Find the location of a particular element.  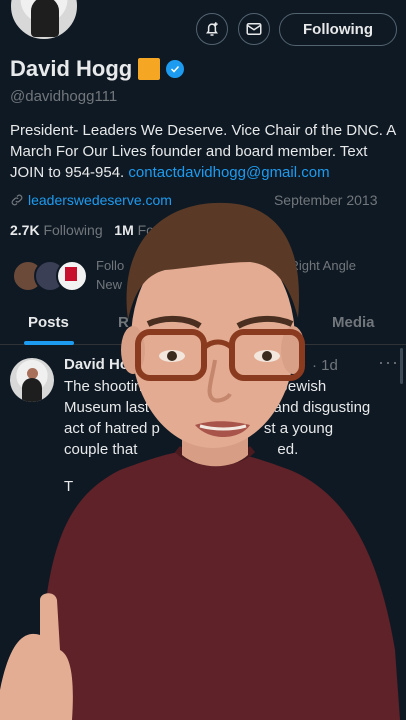

link-icon is located at coordinates (17, 200).